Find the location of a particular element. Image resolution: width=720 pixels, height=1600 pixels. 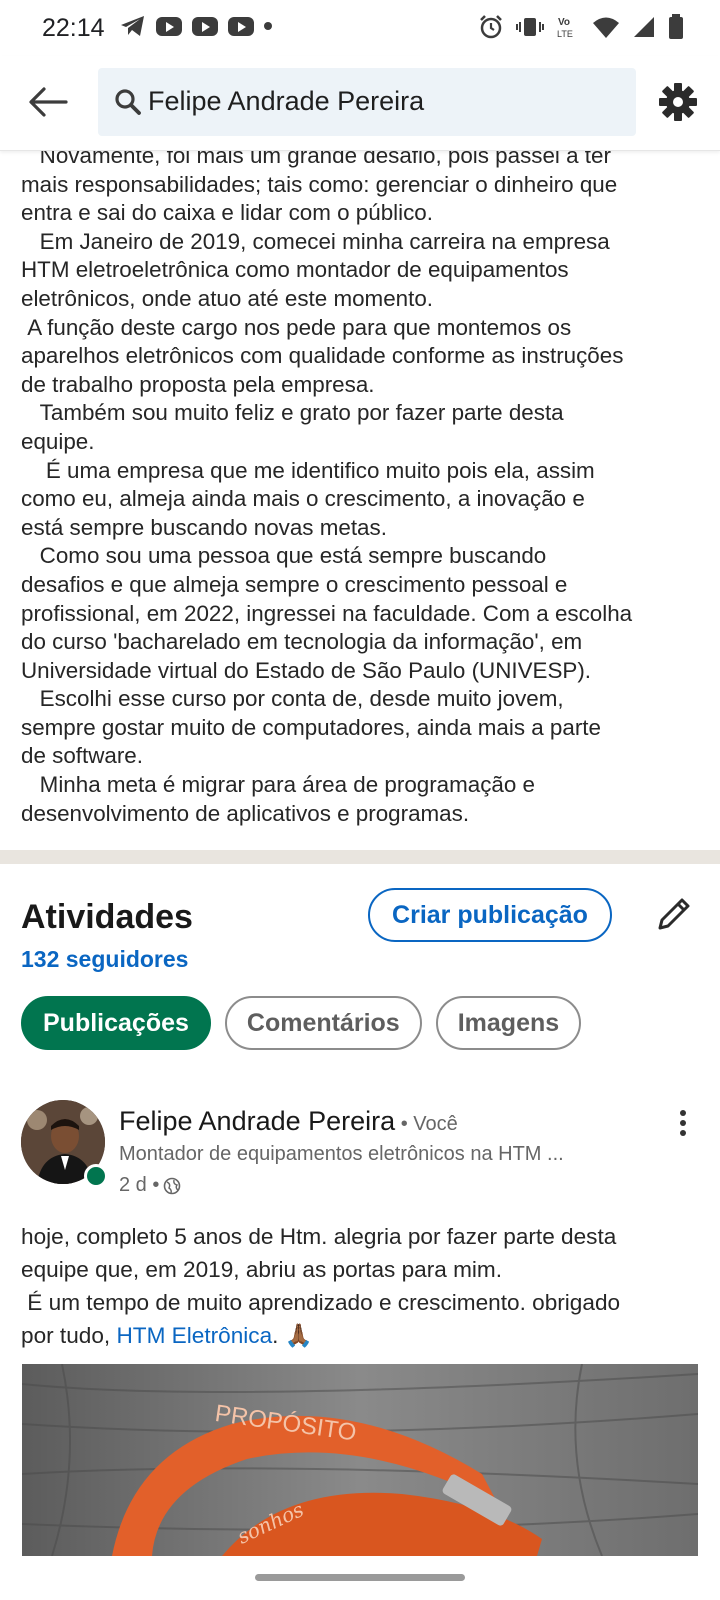

post-meta: 2 d • is located at coordinates (150, 1185).